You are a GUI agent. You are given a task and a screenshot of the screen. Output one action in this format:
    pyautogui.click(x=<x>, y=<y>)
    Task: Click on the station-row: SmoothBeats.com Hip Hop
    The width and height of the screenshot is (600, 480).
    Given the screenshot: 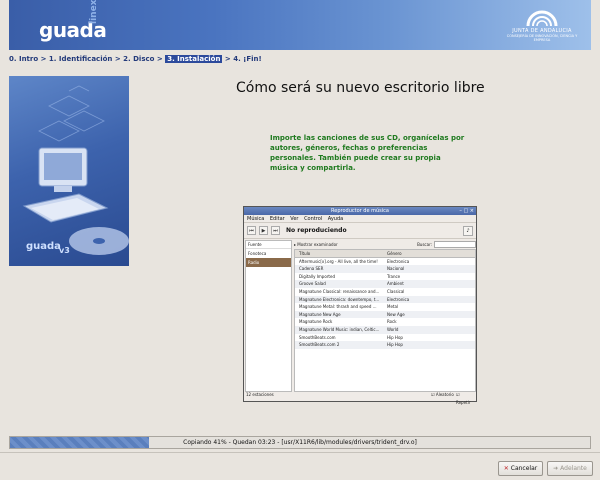 What is the action you would take?
    pyautogui.click(x=351, y=337)
    